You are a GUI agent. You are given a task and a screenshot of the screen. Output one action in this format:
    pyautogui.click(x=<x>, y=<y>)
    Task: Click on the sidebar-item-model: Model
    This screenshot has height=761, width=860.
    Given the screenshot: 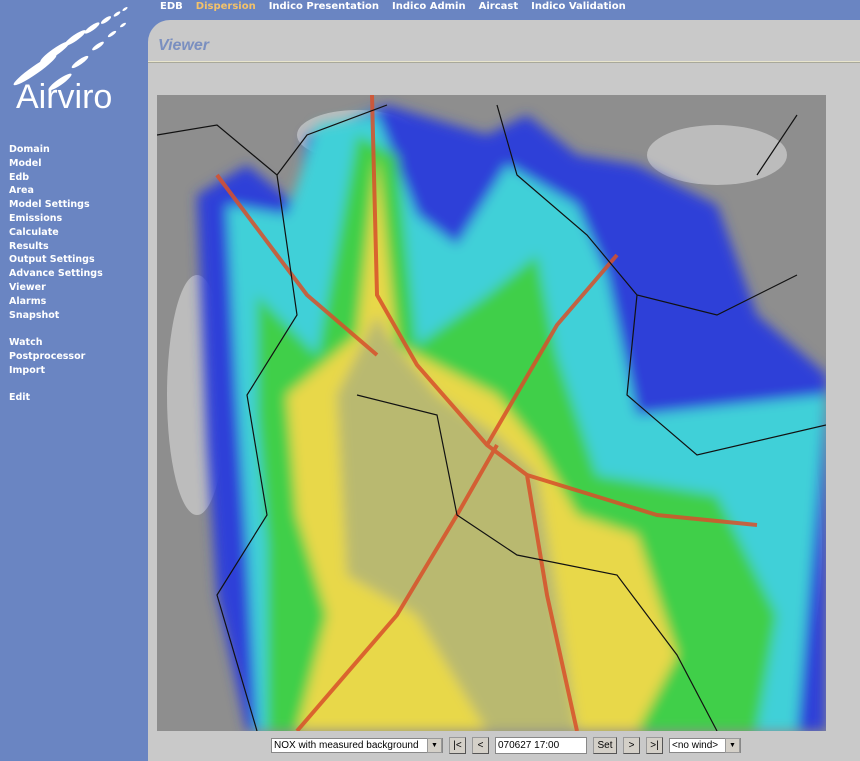 What is the action you would take?
    pyautogui.click(x=56, y=164)
    